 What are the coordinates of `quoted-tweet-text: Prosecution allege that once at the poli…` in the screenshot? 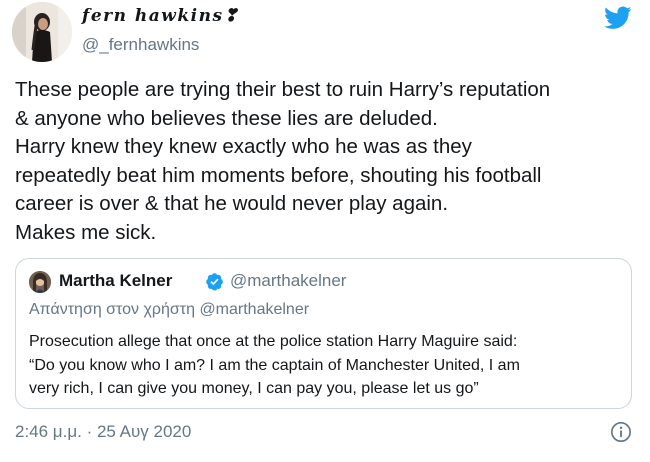 It's located at (326, 365).